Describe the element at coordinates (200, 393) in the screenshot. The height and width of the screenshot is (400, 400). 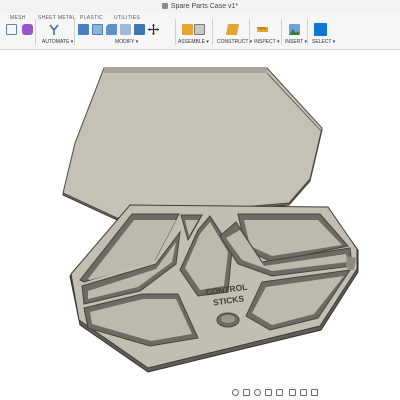
I see `navigation-bar` at that location.